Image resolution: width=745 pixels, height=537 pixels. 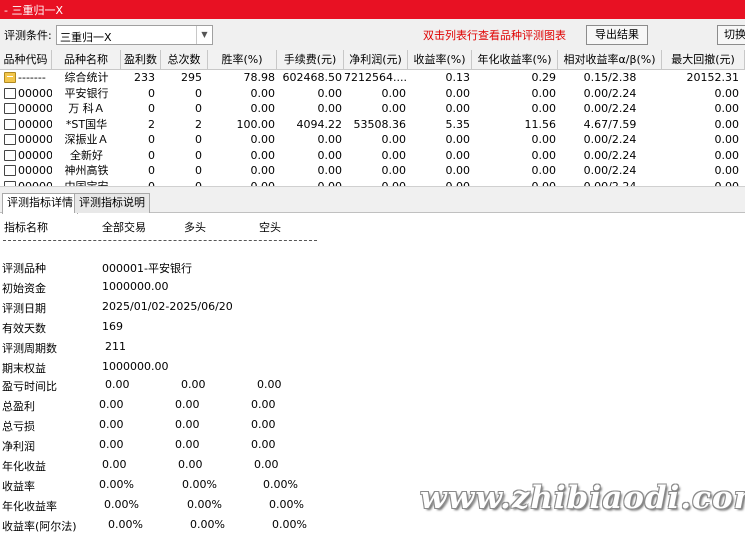 What do you see at coordinates (458, 124) in the screenshot?
I see `cell-return-rate: 5.35` at bounding box center [458, 124].